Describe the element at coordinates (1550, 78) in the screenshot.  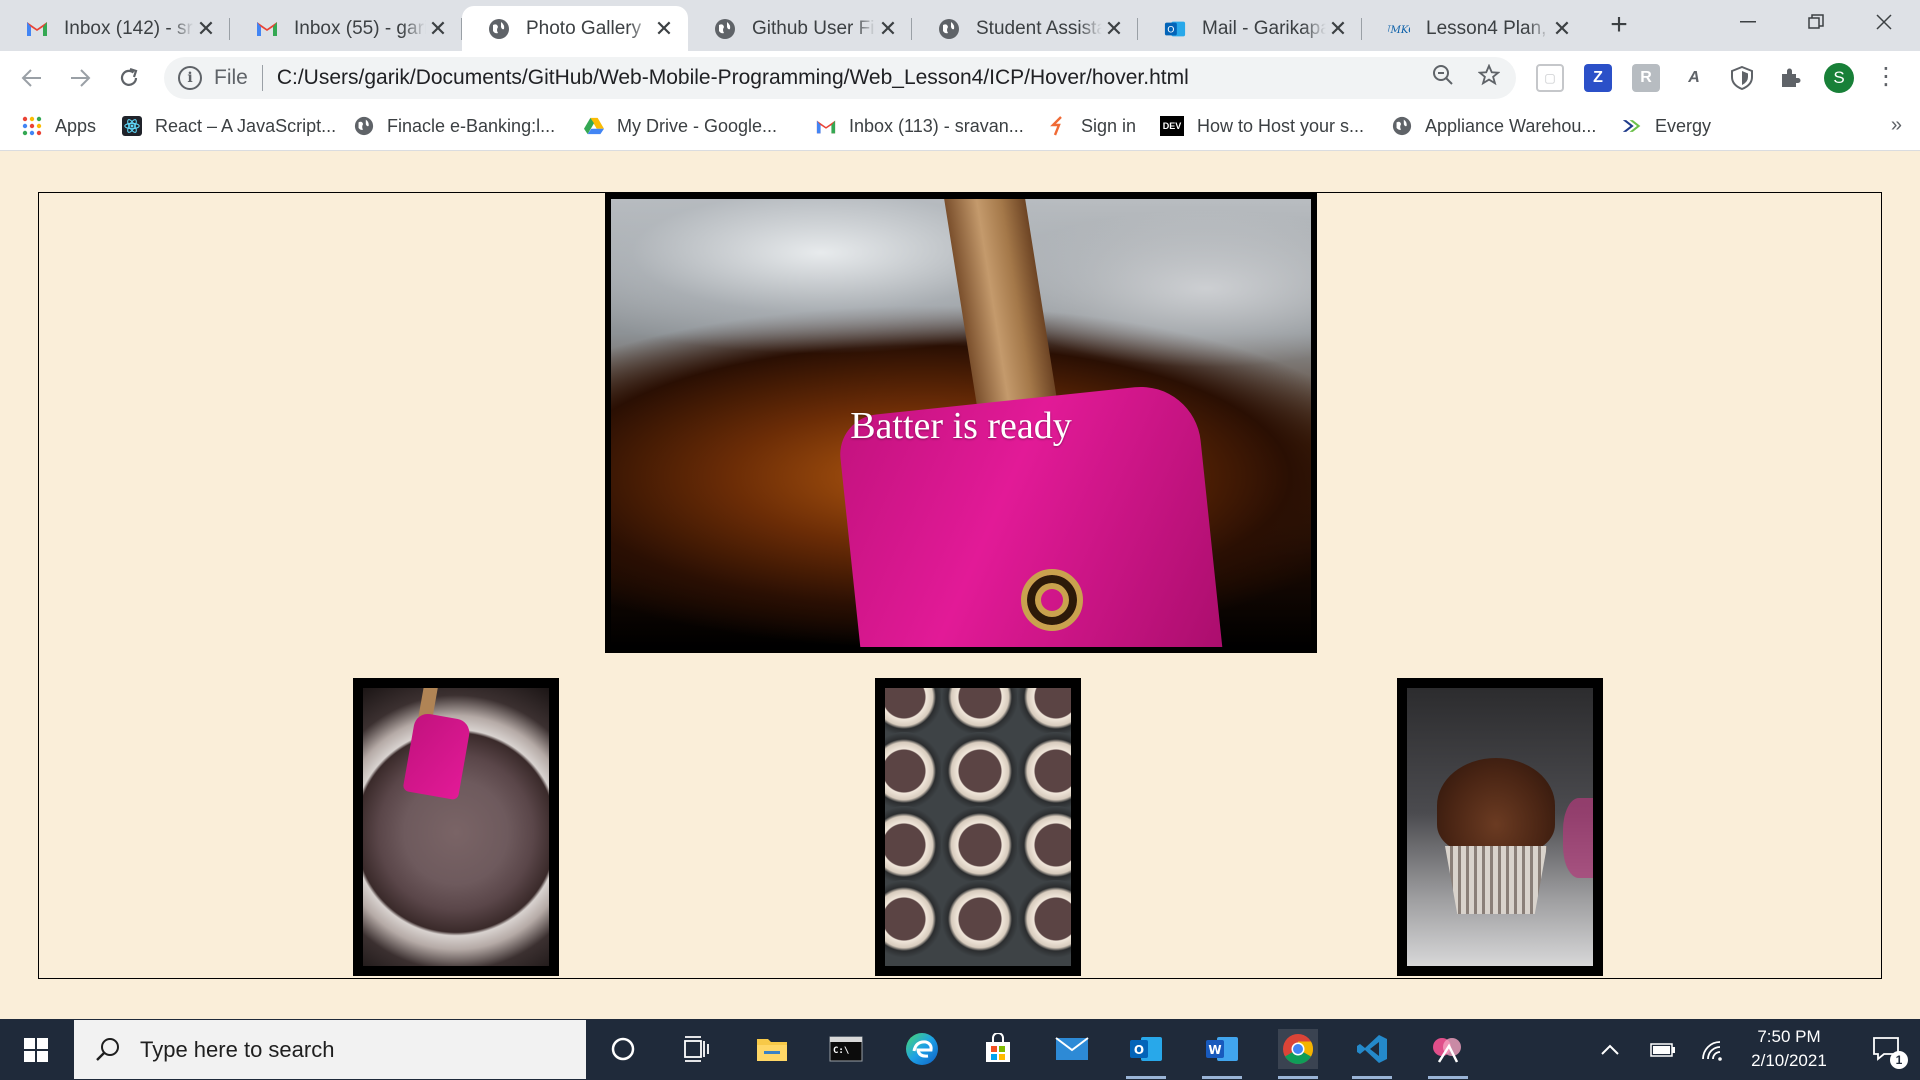
I see `pocket-extension-icon: ▢` at that location.